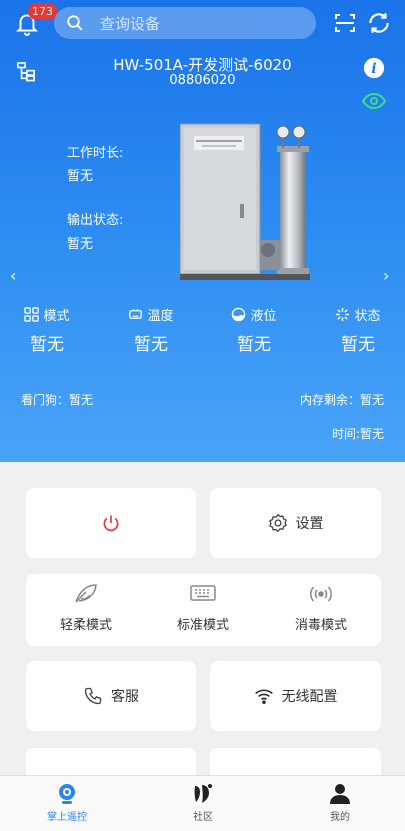 This screenshot has width=405, height=831. I want to click on metric-label: 液位, so click(263, 316).